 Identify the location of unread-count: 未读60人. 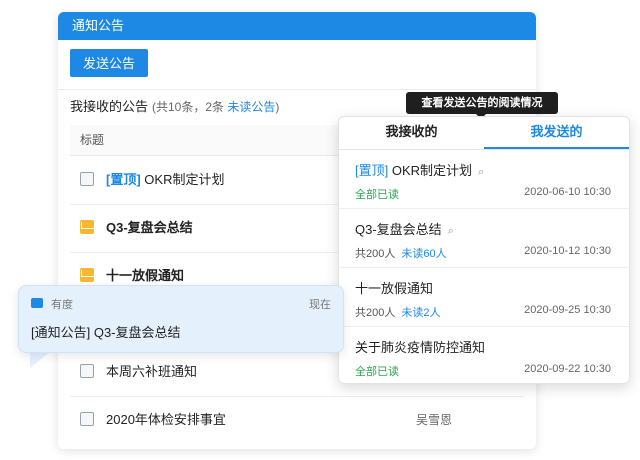
(423, 254).